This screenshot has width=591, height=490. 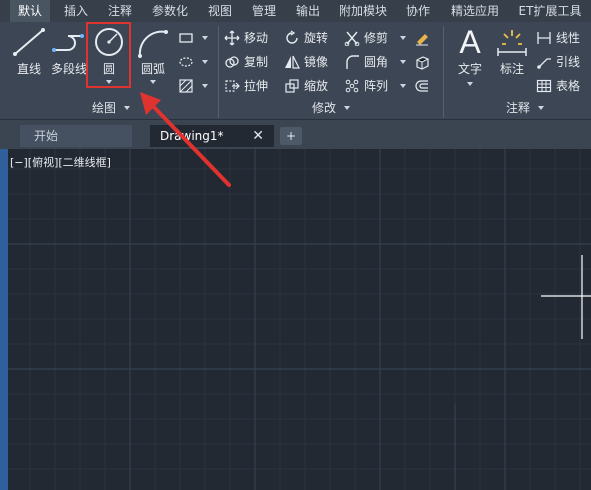 What do you see at coordinates (566, 297) in the screenshot?
I see `crosshair-cursor-icon` at bounding box center [566, 297].